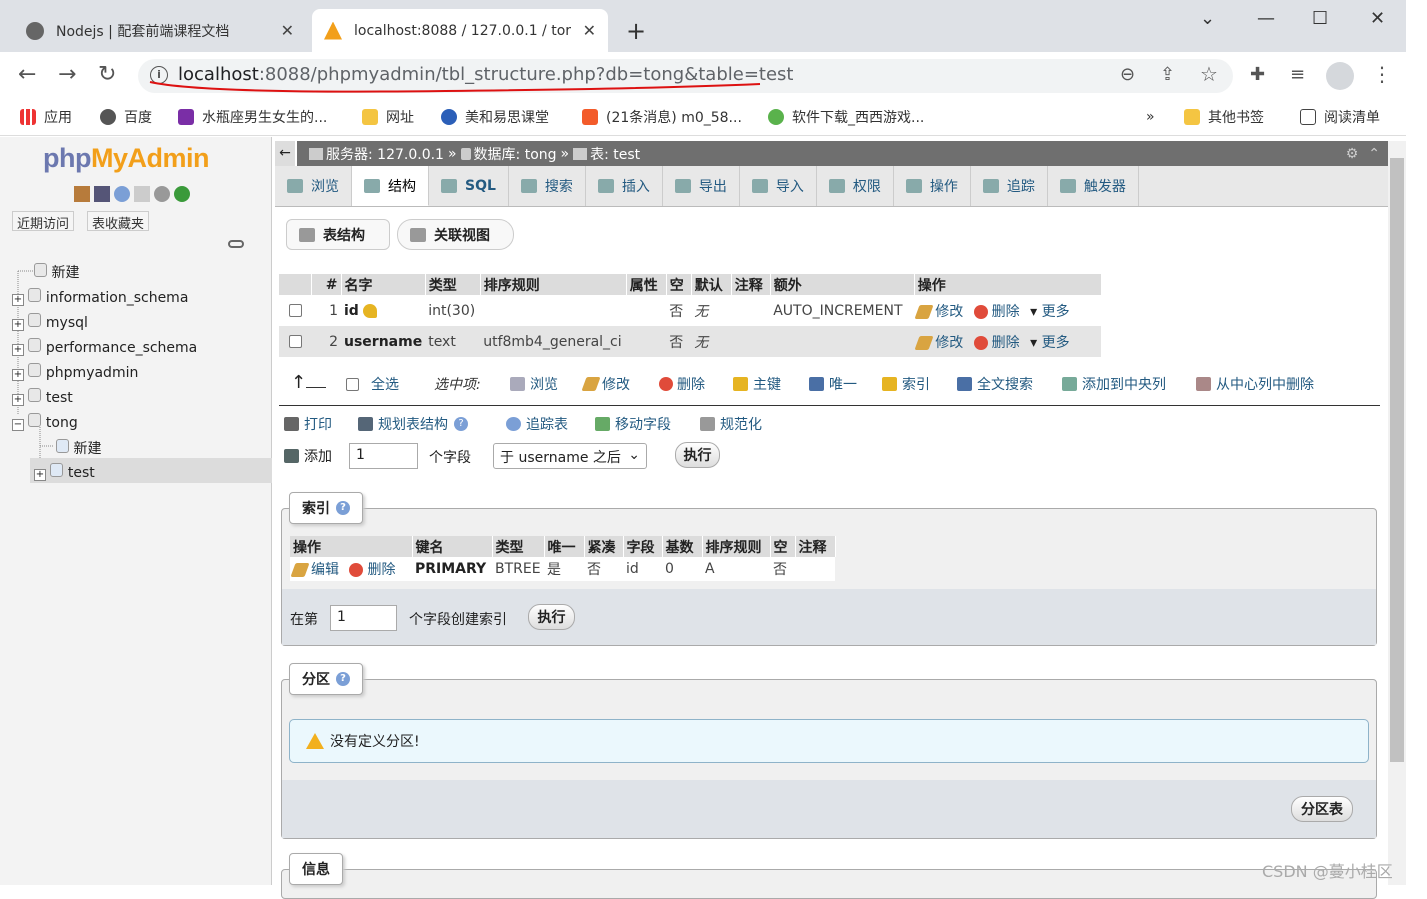  Describe the element at coordinates (495, 117) in the screenshot. I see `bookmark-meihe: 美和易思课堂` at that location.